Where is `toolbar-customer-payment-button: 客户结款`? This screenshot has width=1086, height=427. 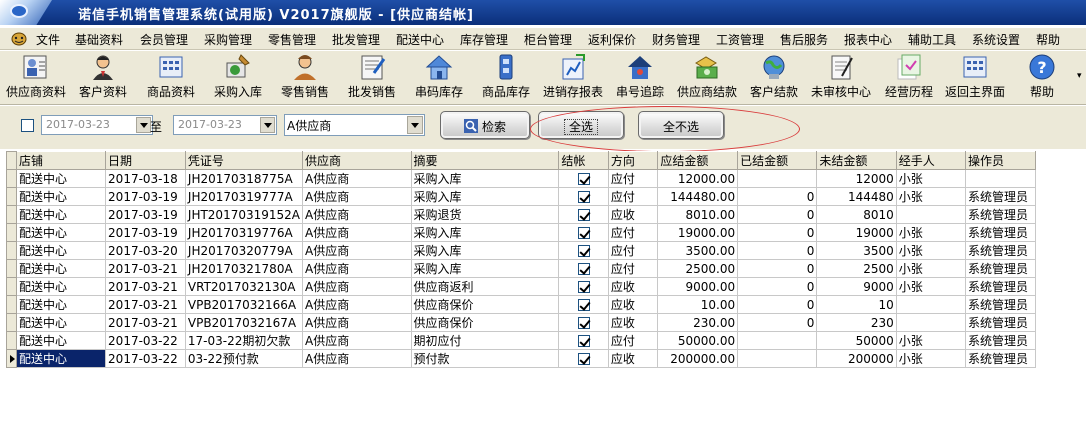
toolbar-customer-payment-button: 客户结款 is located at coordinates (774, 78).